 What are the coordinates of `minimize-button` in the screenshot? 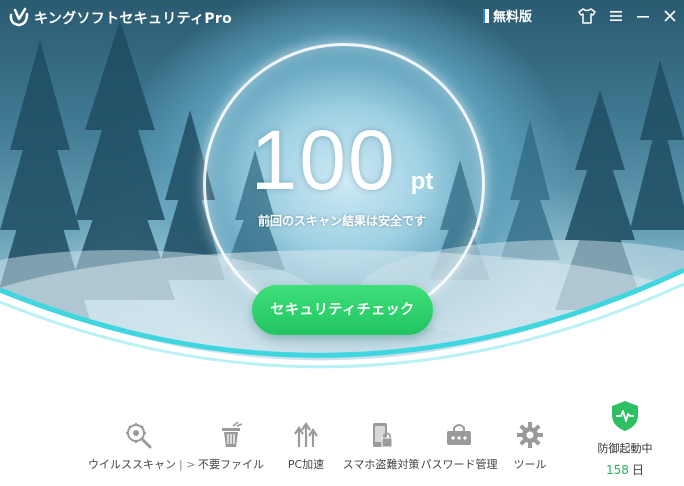 It's located at (643, 16).